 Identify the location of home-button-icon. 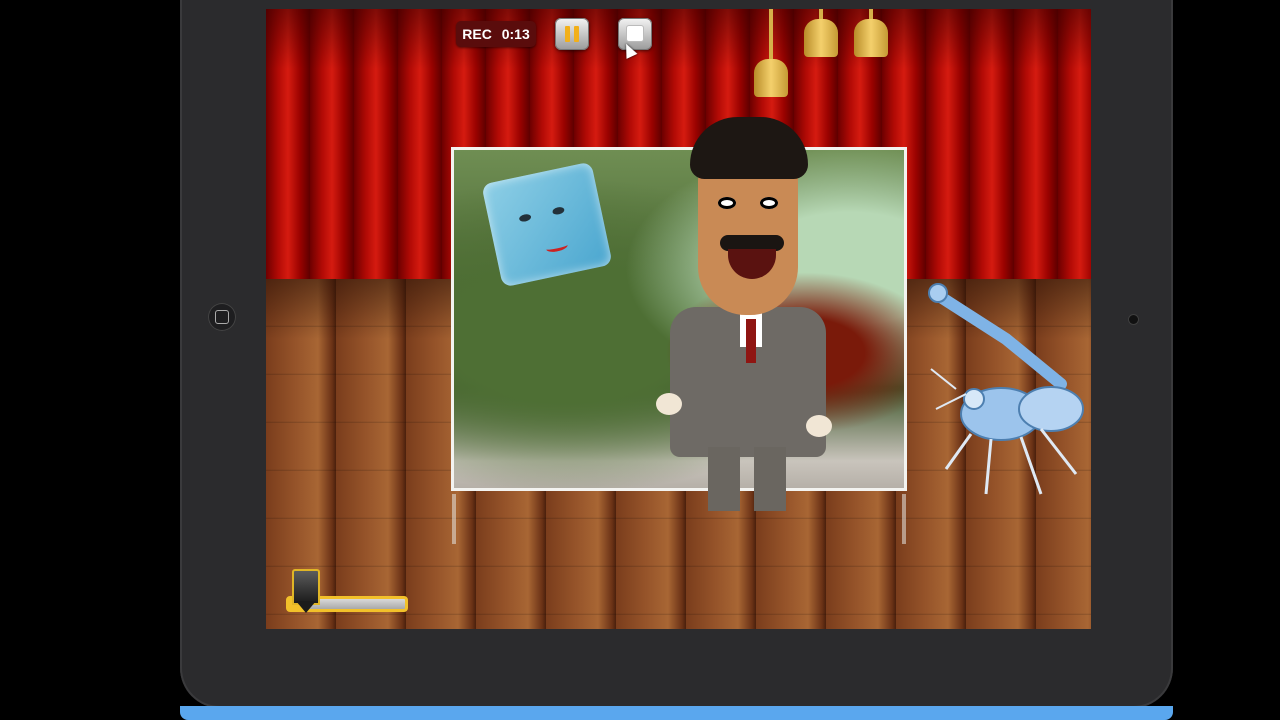
(222, 317).